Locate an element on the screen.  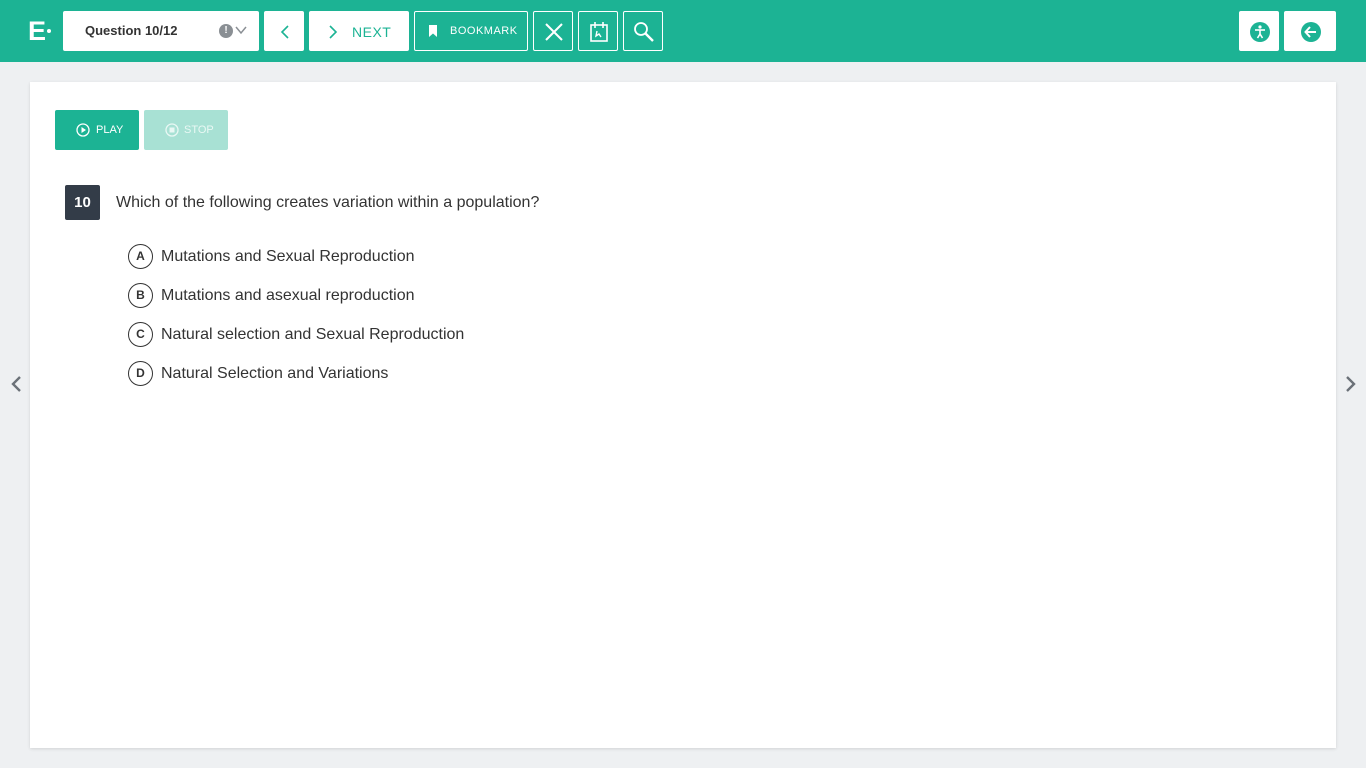
answer-option-d: D Natural Selection and Variations is located at coordinates (428, 374).